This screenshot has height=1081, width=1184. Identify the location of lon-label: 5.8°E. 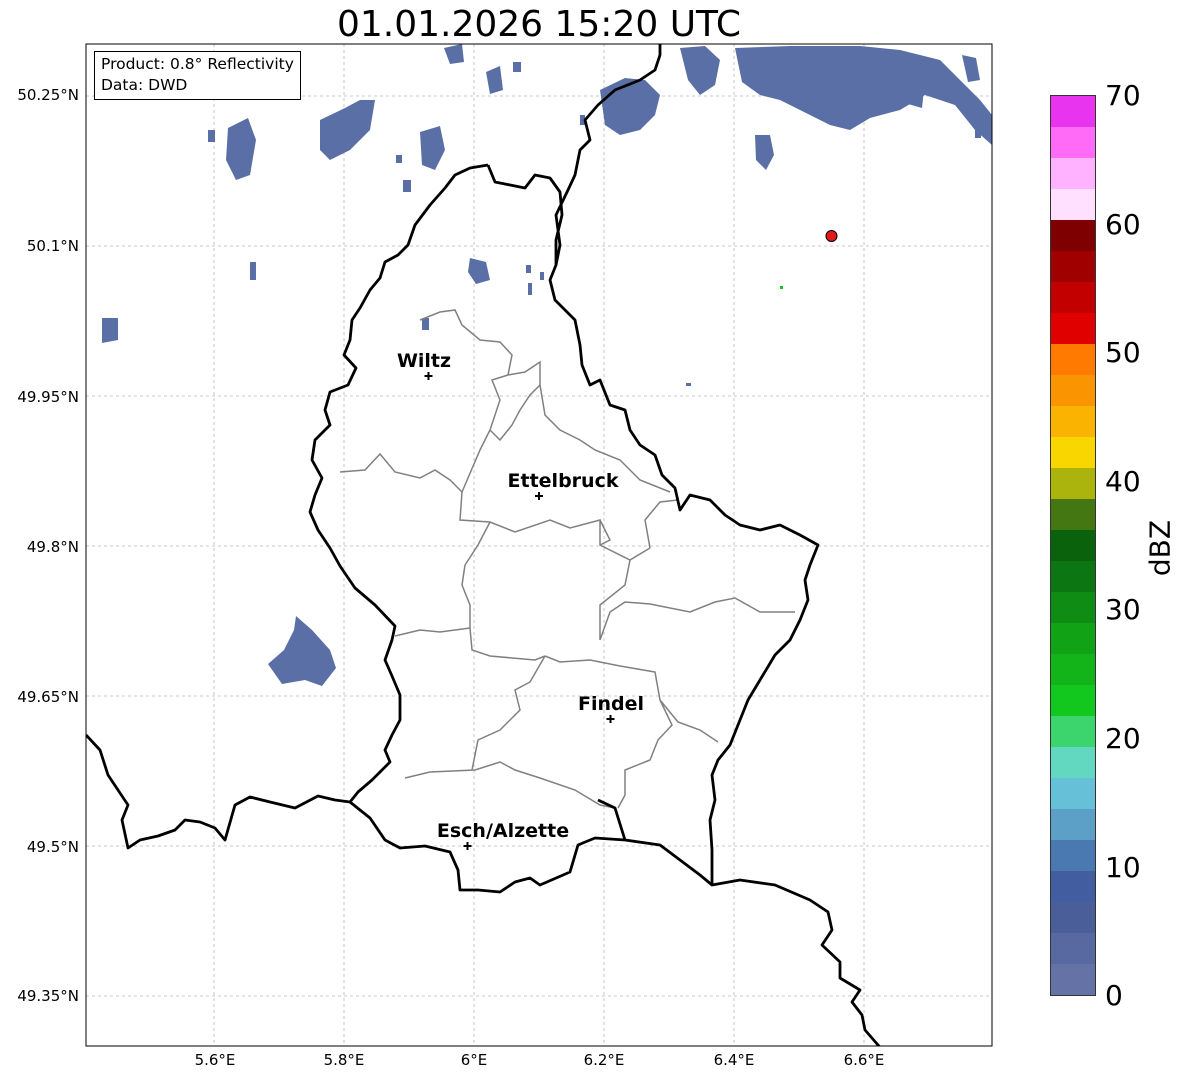
(344, 1060).